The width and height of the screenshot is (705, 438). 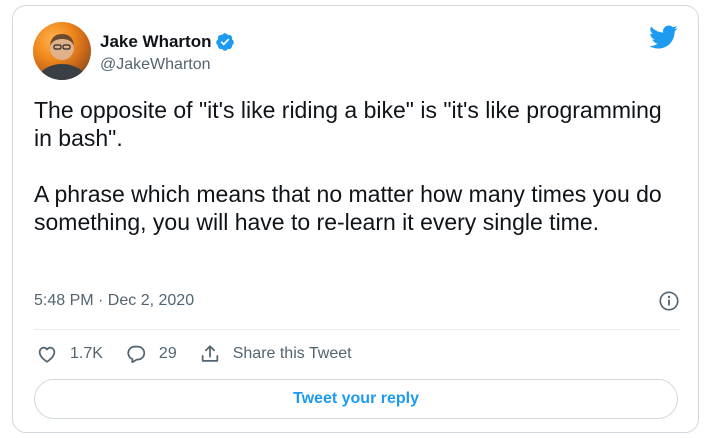 What do you see at coordinates (357, 301) in the screenshot?
I see `tweet-meta-row: 5:48 PM · Dec 2, 2020` at bounding box center [357, 301].